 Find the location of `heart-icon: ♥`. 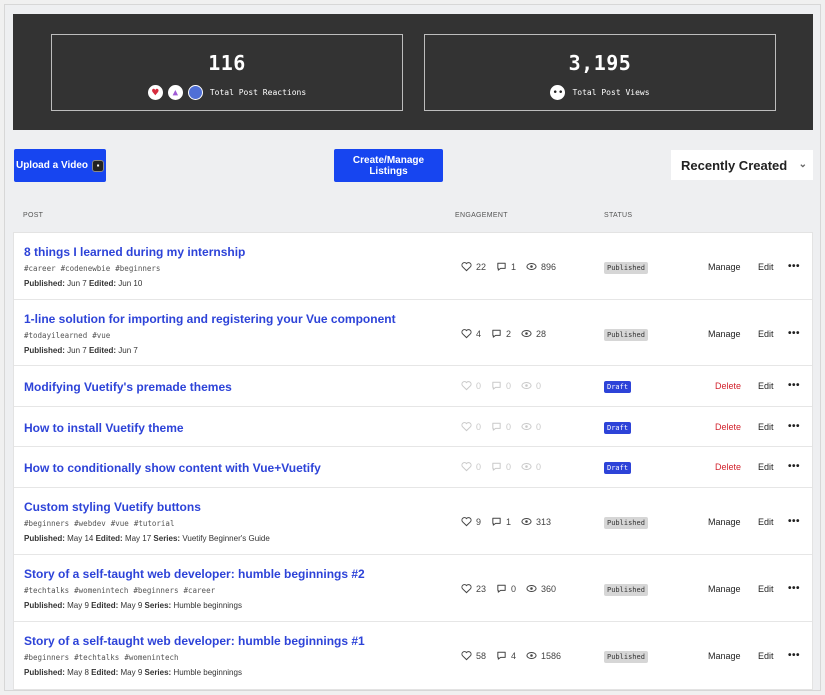

heart-icon: ♥ is located at coordinates (155, 92).